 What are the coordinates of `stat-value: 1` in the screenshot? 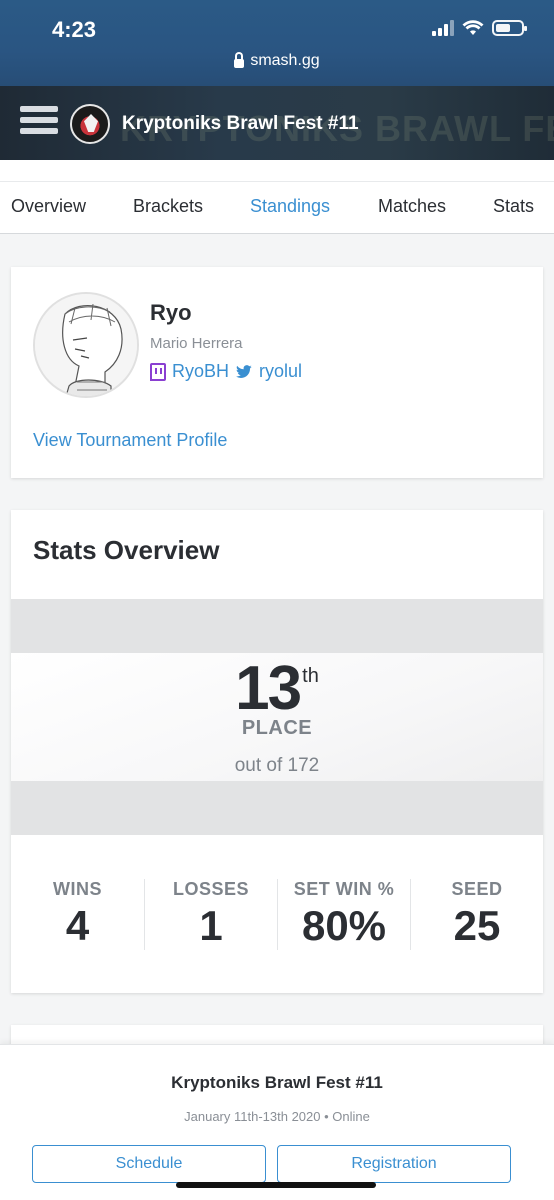 It's located at (211, 925).